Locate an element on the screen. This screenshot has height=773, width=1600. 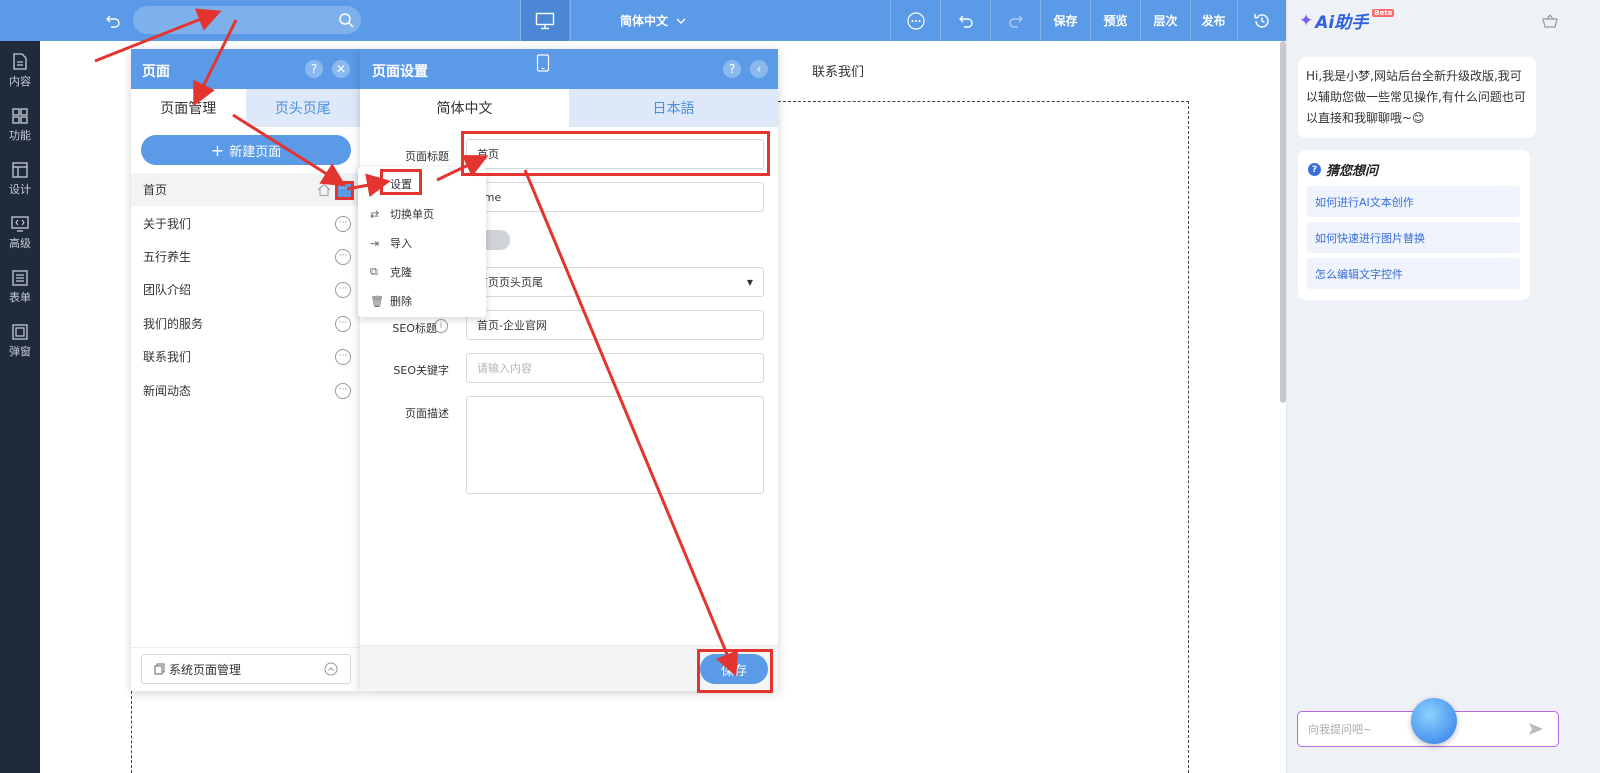
history-icon is located at coordinates (1261, 20).